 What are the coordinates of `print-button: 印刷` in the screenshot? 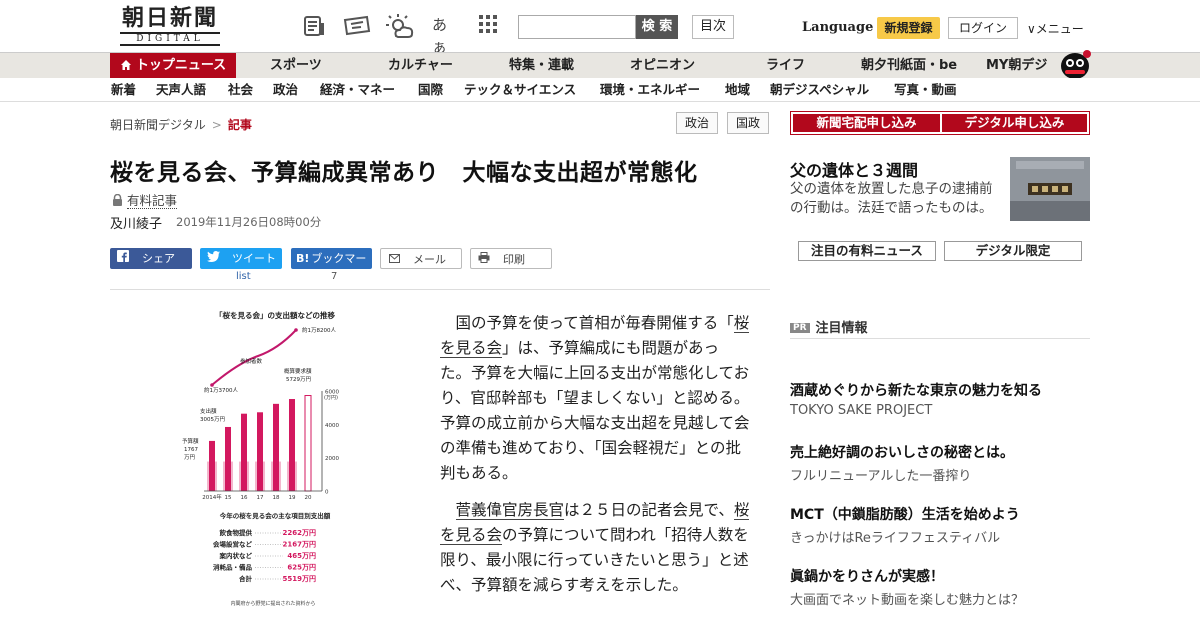 It's located at (511, 258).